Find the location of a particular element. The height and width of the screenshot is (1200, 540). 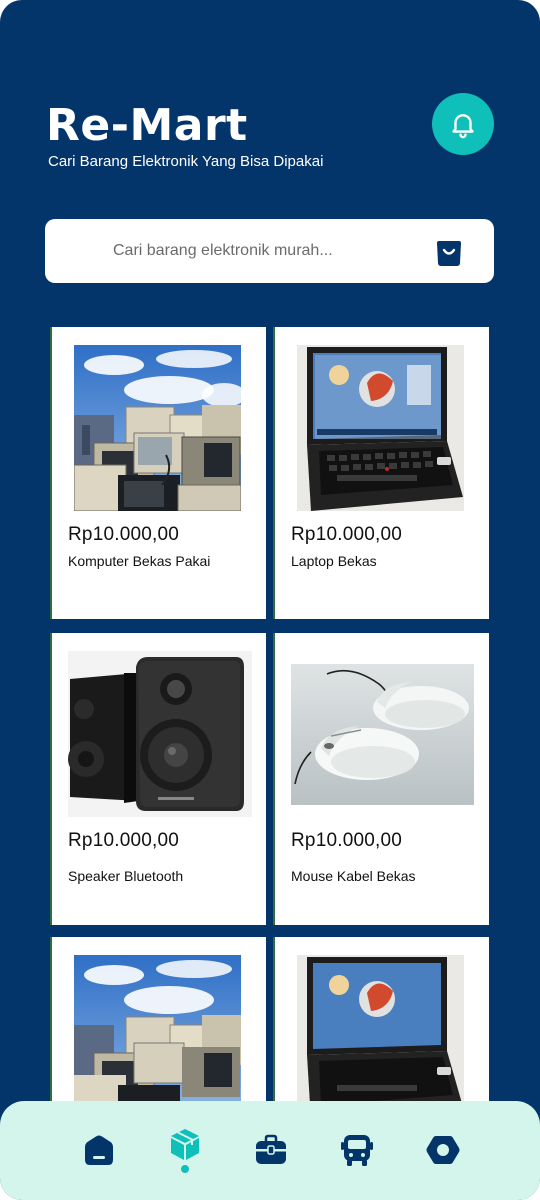

speaker-image is located at coordinates (160, 734).